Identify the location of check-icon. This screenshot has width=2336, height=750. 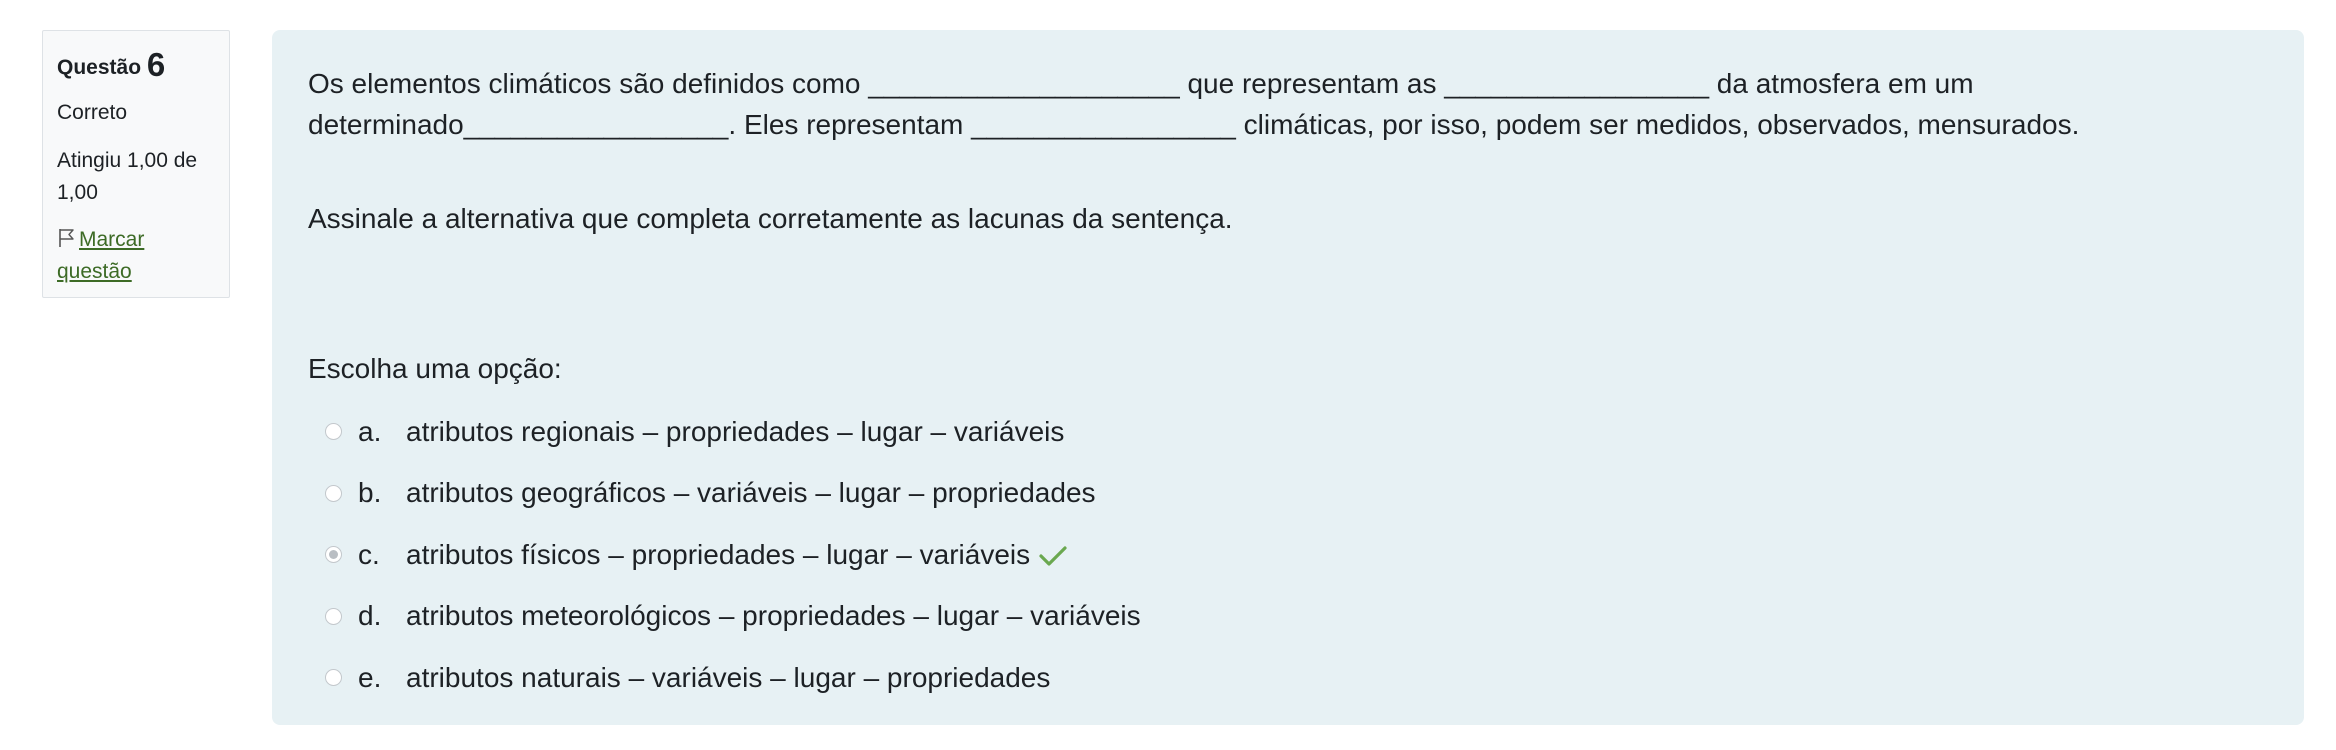
(1053, 555).